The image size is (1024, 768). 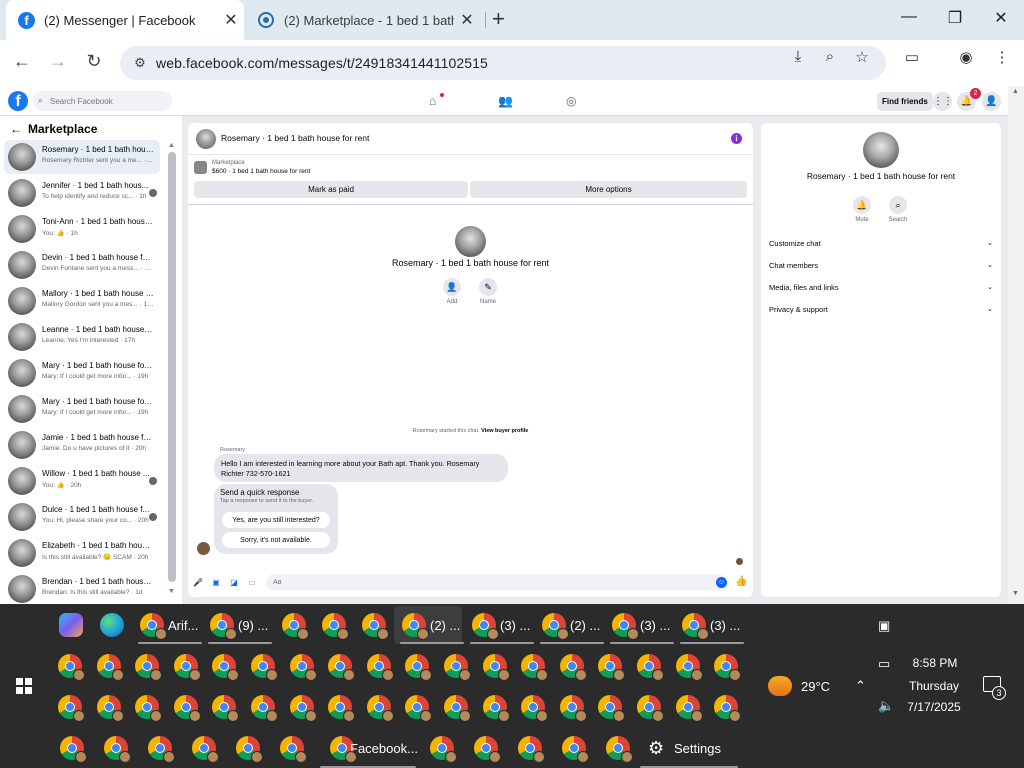 I want to click on edit-name-button: ✎ Name, so click(x=488, y=291).